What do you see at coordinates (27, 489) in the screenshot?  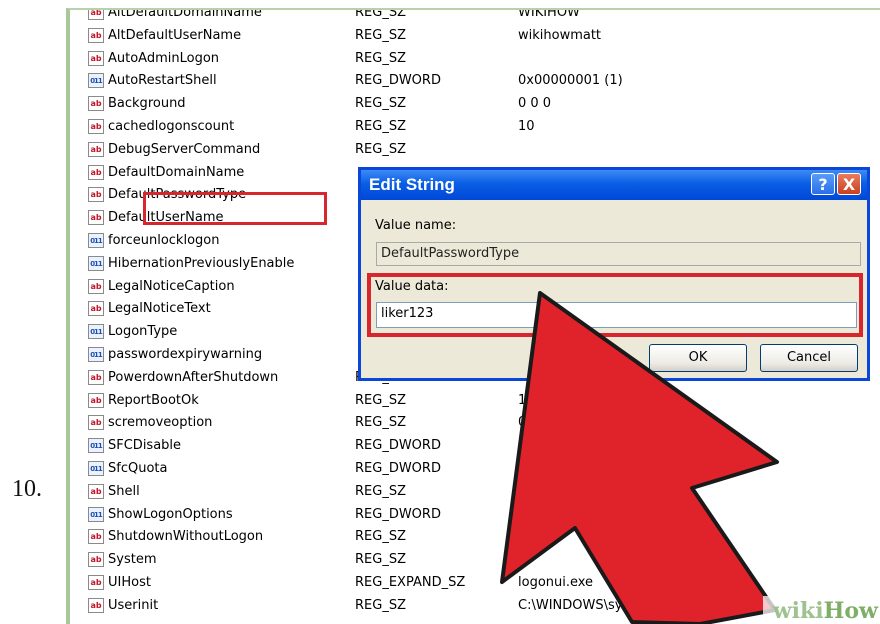 I see `step-number: 10.` at bounding box center [27, 489].